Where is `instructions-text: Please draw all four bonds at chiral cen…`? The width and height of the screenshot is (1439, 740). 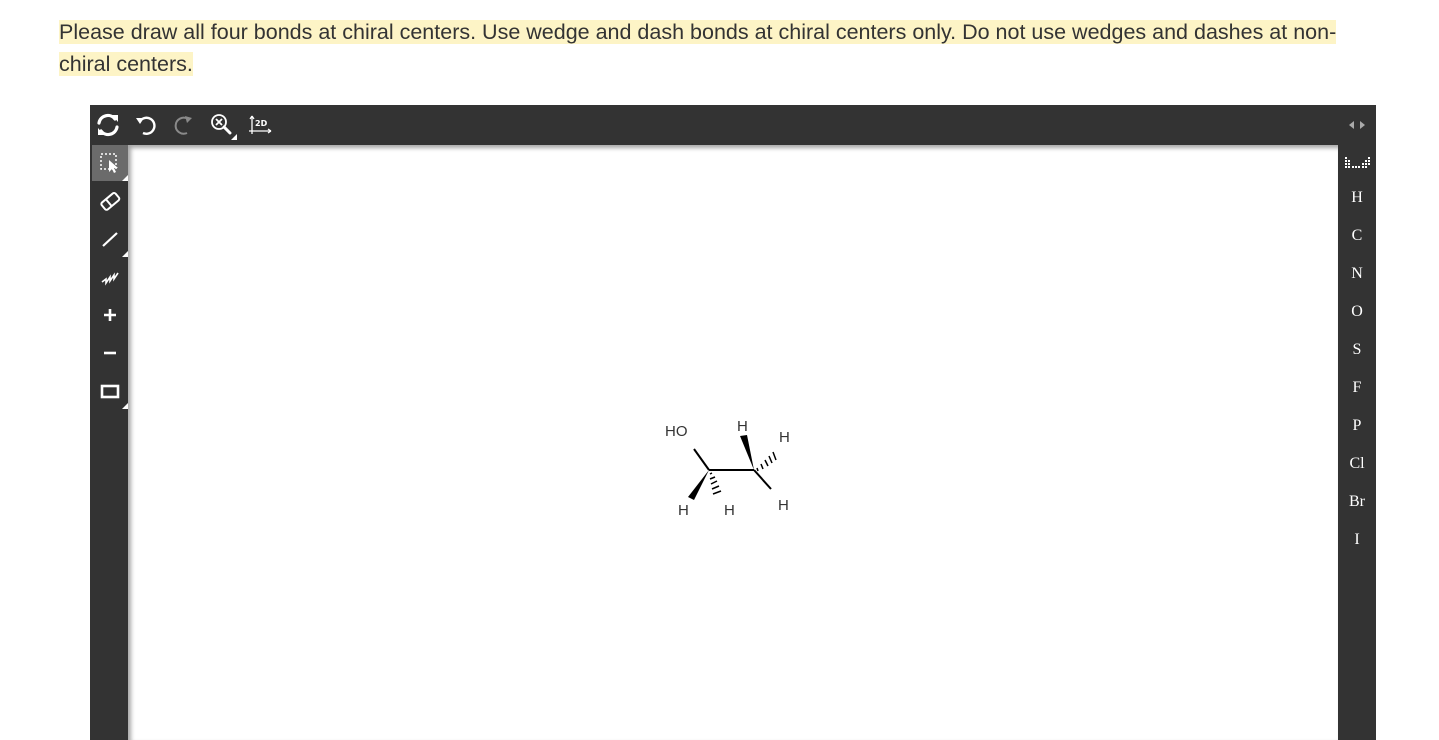
instructions-text: Please draw all four bonds at chiral cen… is located at coordinates (704, 48).